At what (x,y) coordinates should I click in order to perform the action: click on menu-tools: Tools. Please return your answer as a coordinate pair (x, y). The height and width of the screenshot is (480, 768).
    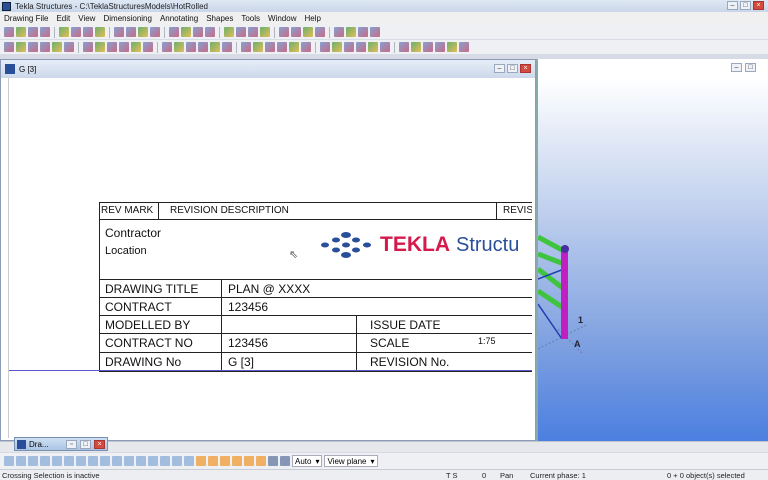
    Looking at the image, I should click on (250, 18).